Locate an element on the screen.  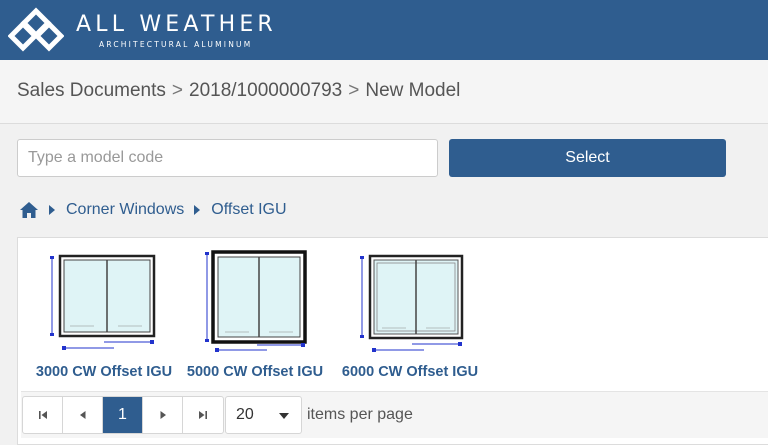
category-link-corner-windows: Corner Windows is located at coordinates (125, 210).